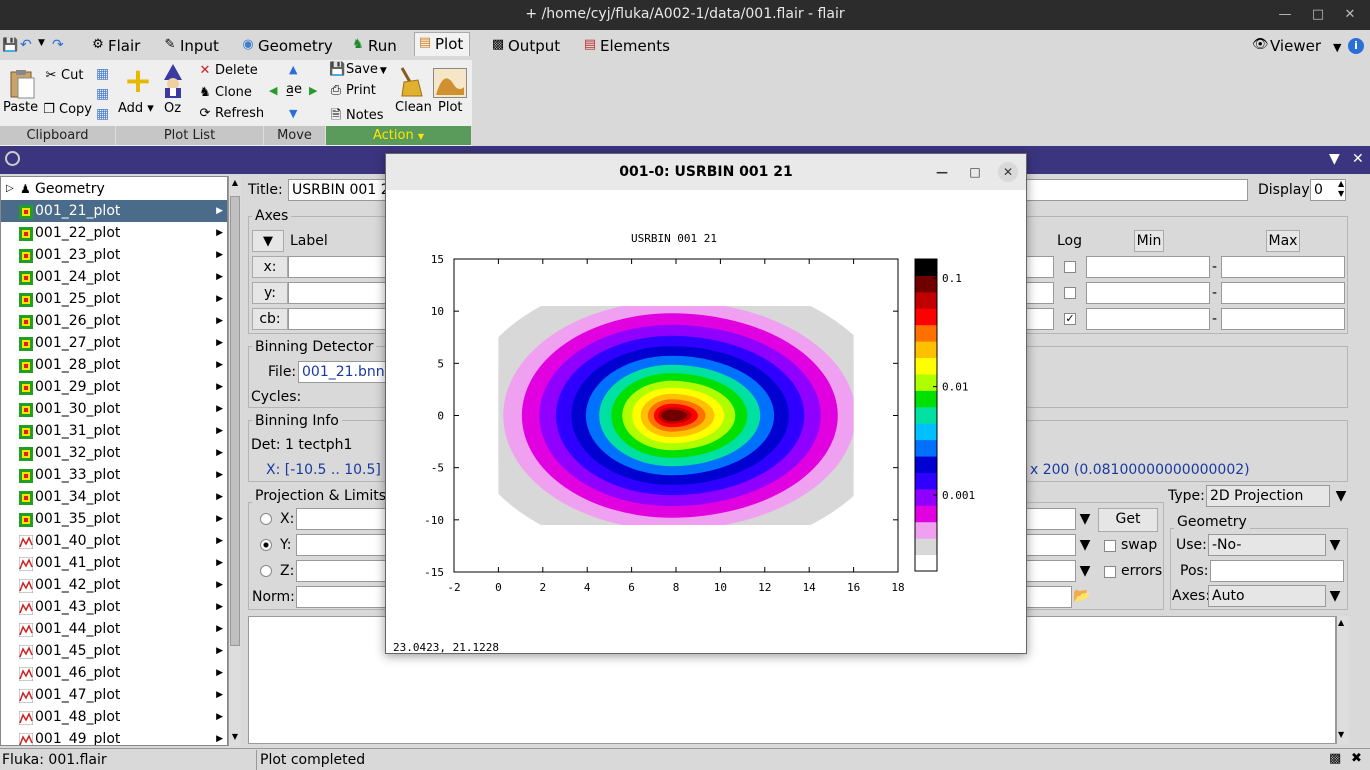  Describe the element at coordinates (114, 47) in the screenshot. I see `menu-flair: ⚙ Flair` at that location.